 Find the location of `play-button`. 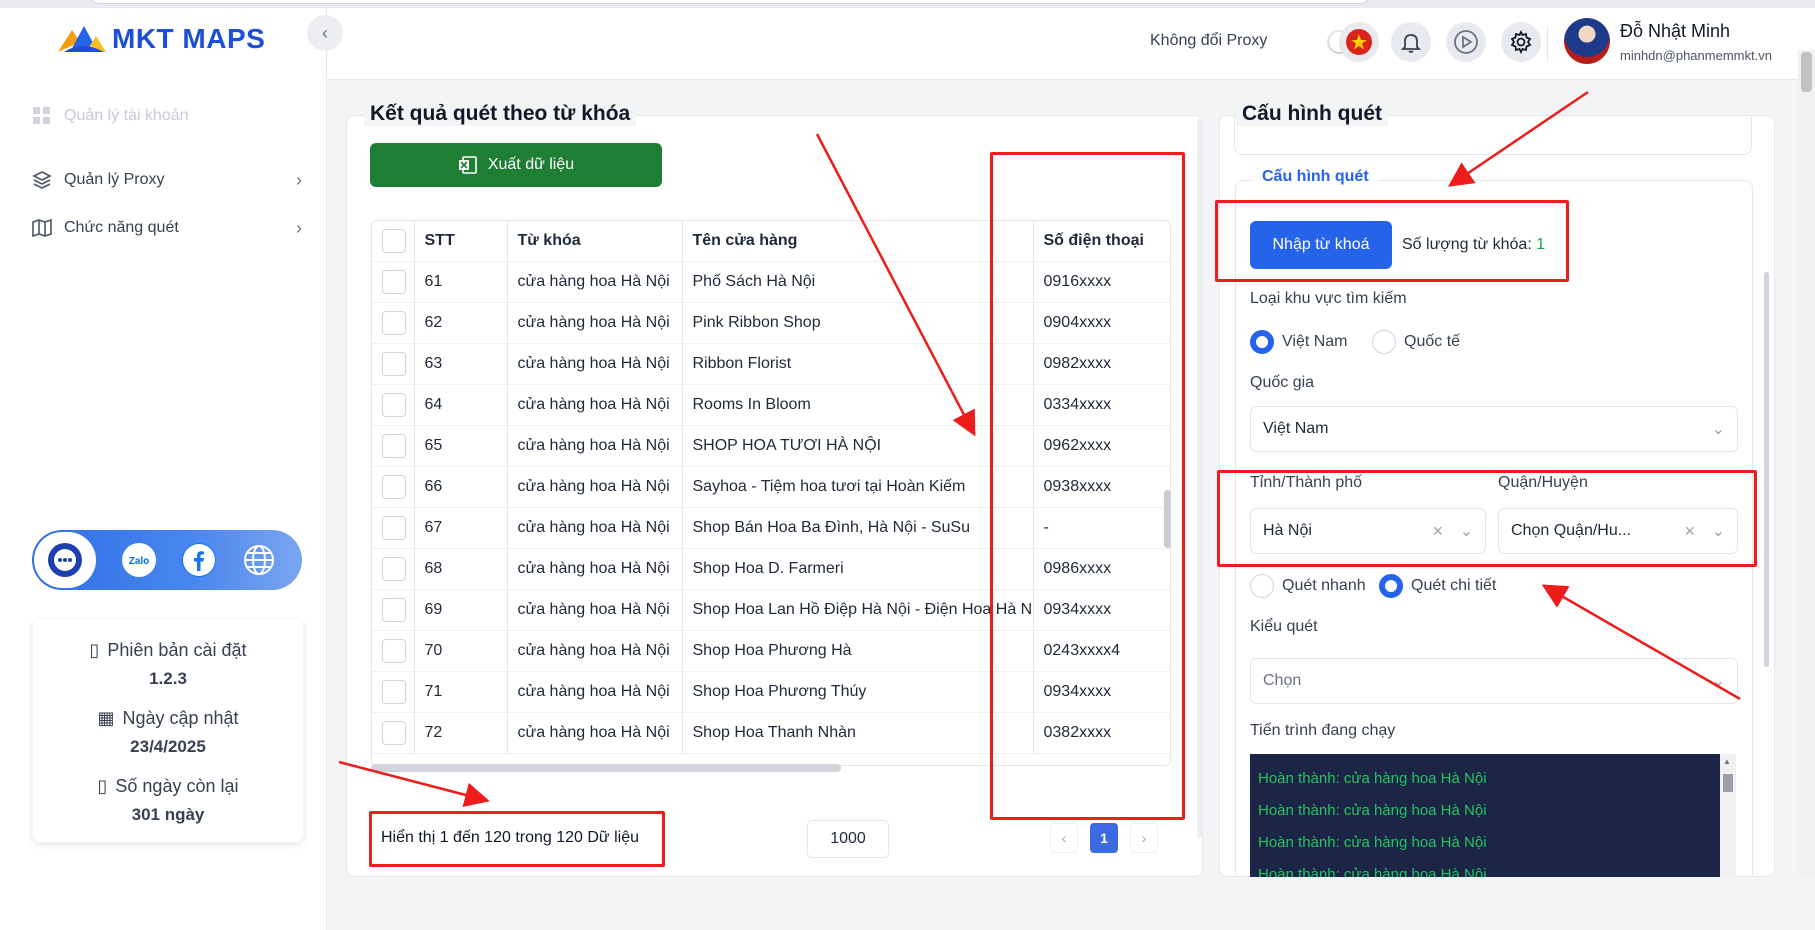

play-button is located at coordinates (1466, 42).